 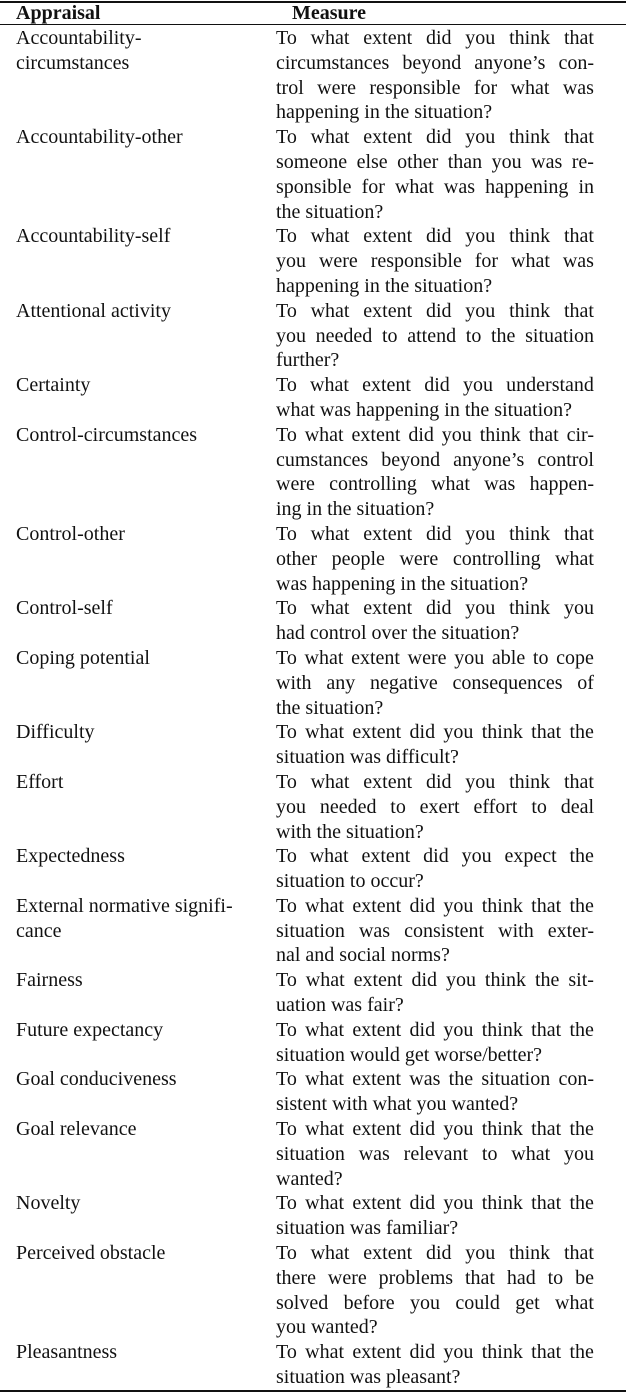 I want to click on appraisal-line: Perceived obstacle, so click(x=91, y=1253).